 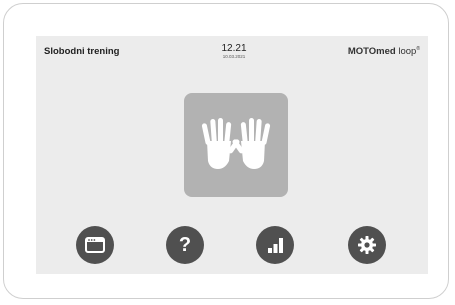 I want to click on settings-button, so click(x=367, y=245).